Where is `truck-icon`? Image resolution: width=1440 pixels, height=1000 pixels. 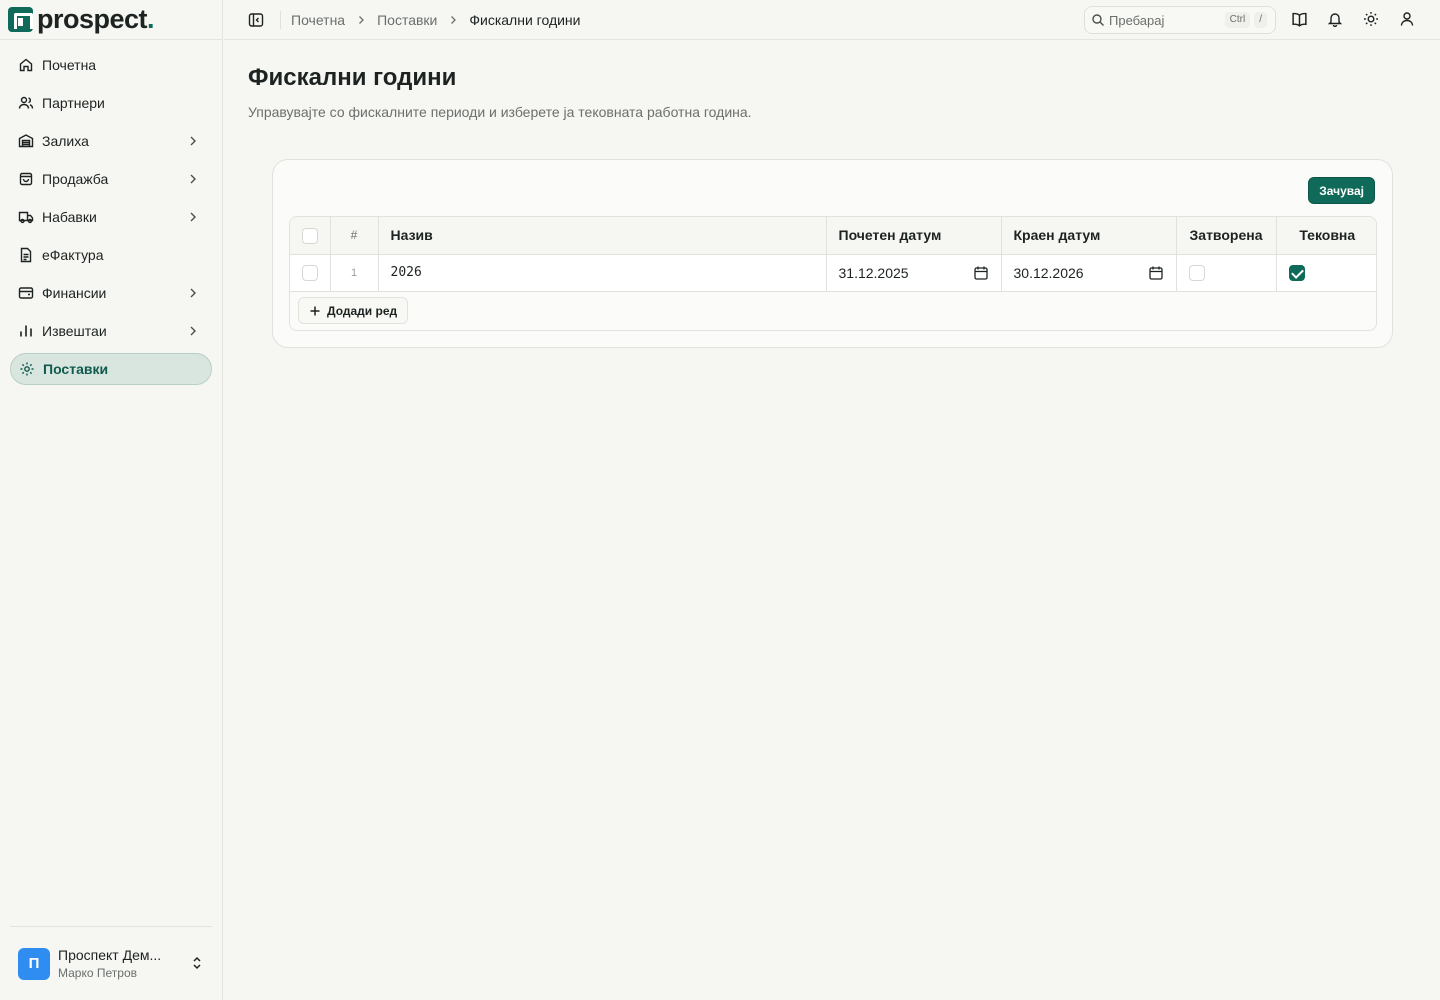 truck-icon is located at coordinates (26, 217).